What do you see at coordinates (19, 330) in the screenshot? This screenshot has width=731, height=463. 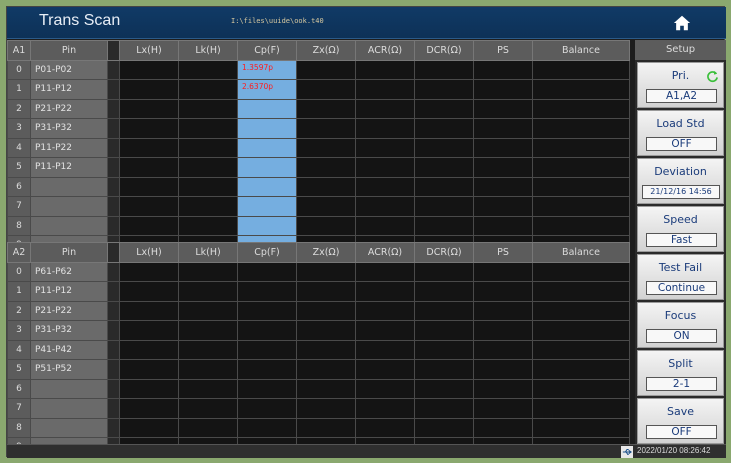 I see `row-index: 3` at bounding box center [19, 330].